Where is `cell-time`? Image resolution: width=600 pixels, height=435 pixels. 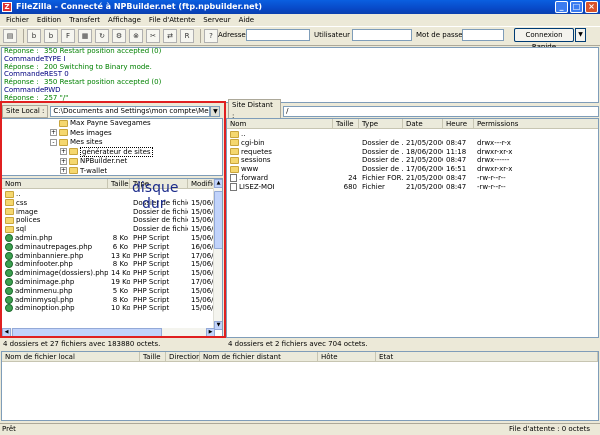
cell-time is located at coordinates (458, 134).